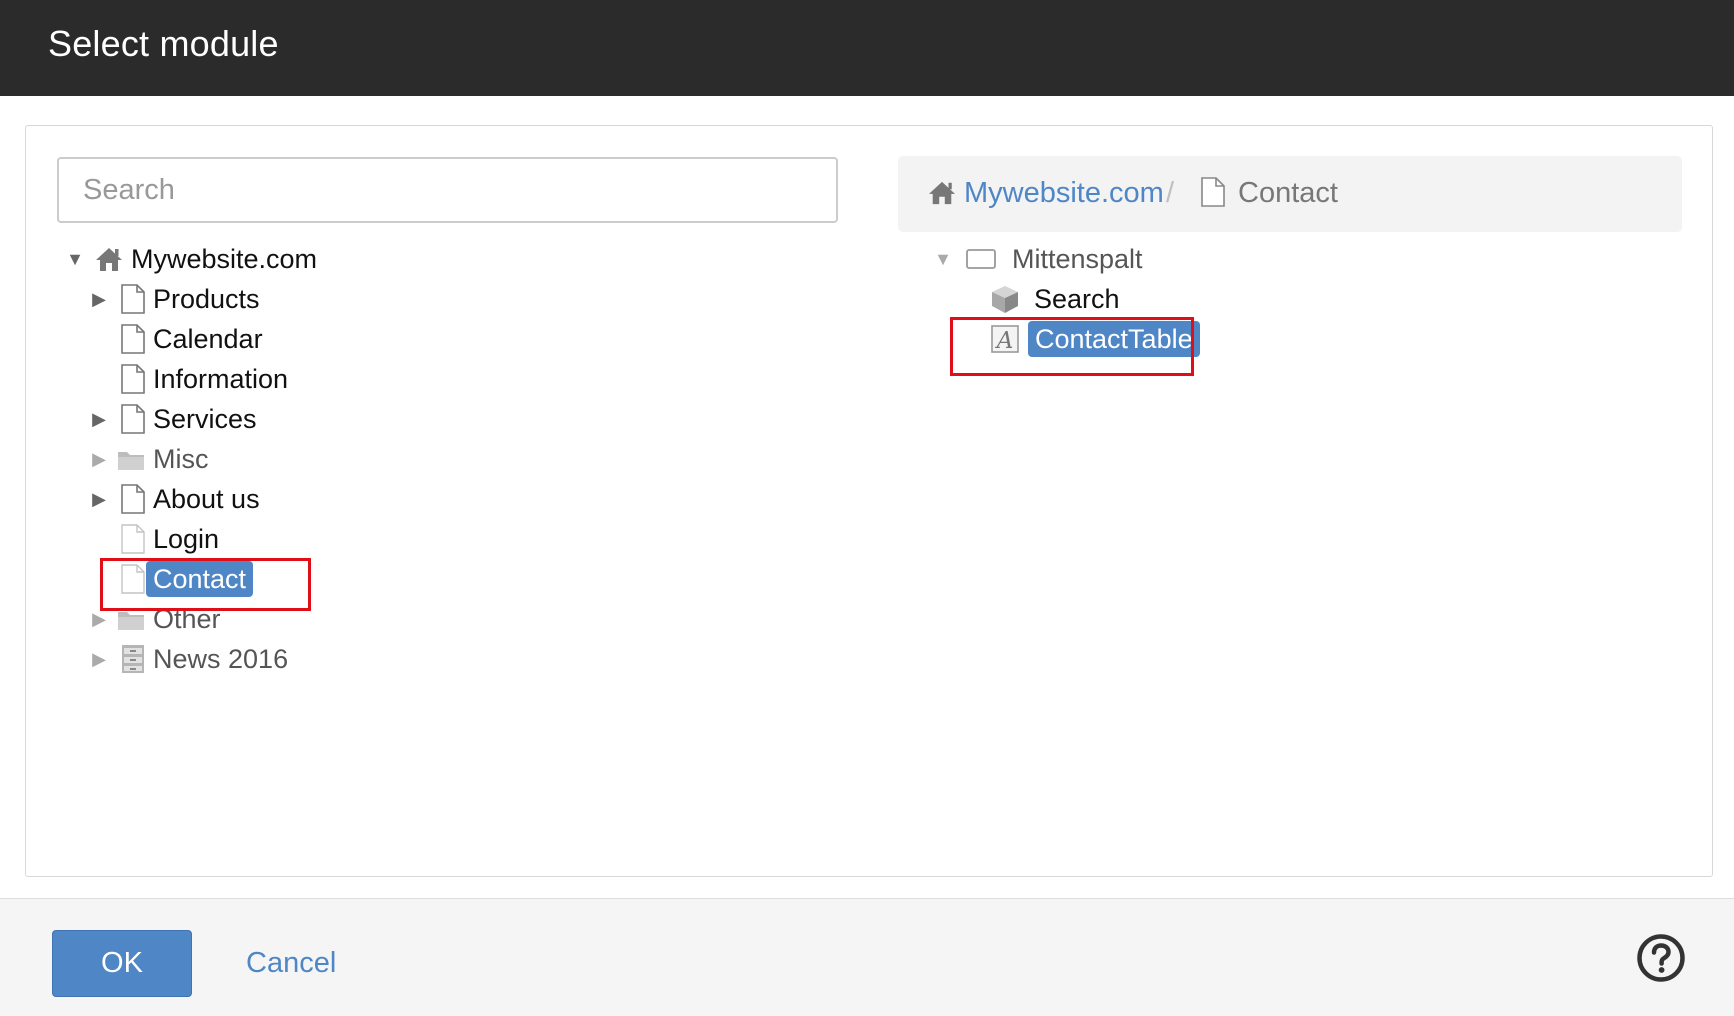 The height and width of the screenshot is (1016, 1734). What do you see at coordinates (981, 259) in the screenshot?
I see `container-icon` at bounding box center [981, 259].